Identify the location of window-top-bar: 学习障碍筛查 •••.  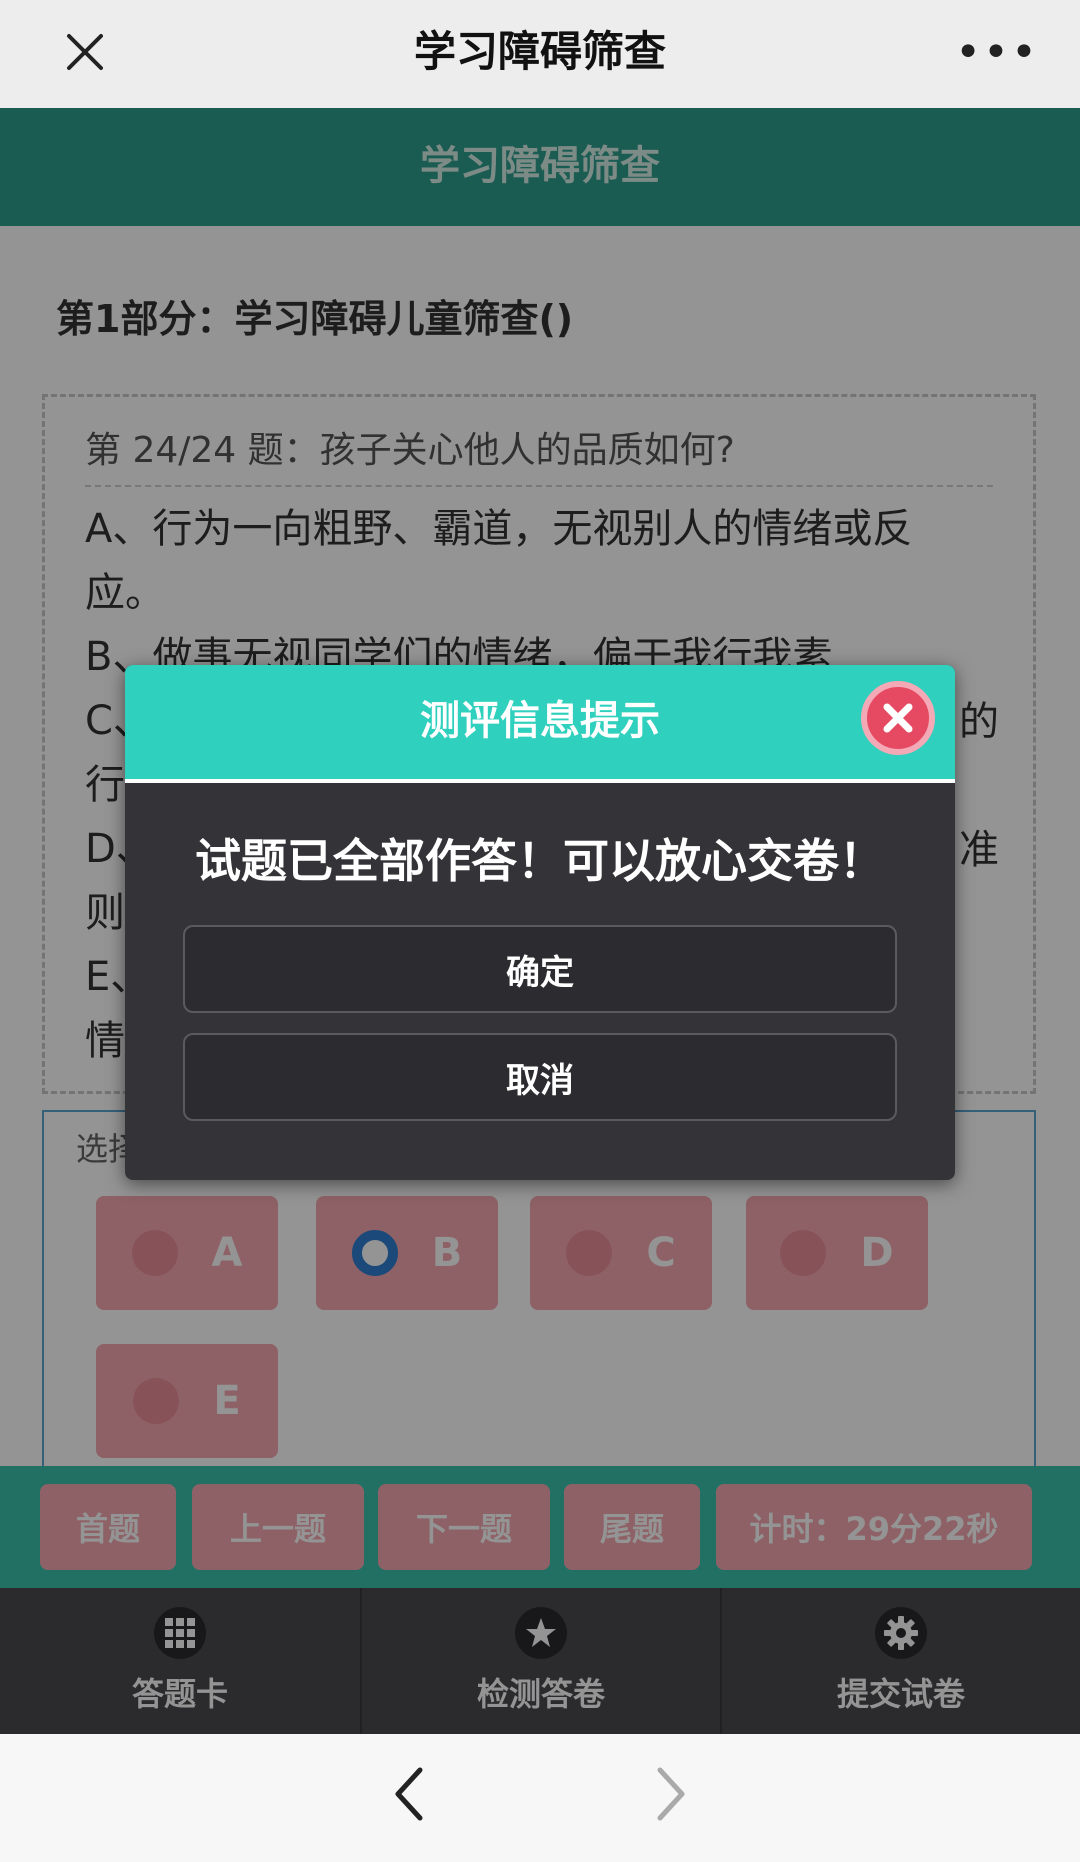
(540, 54).